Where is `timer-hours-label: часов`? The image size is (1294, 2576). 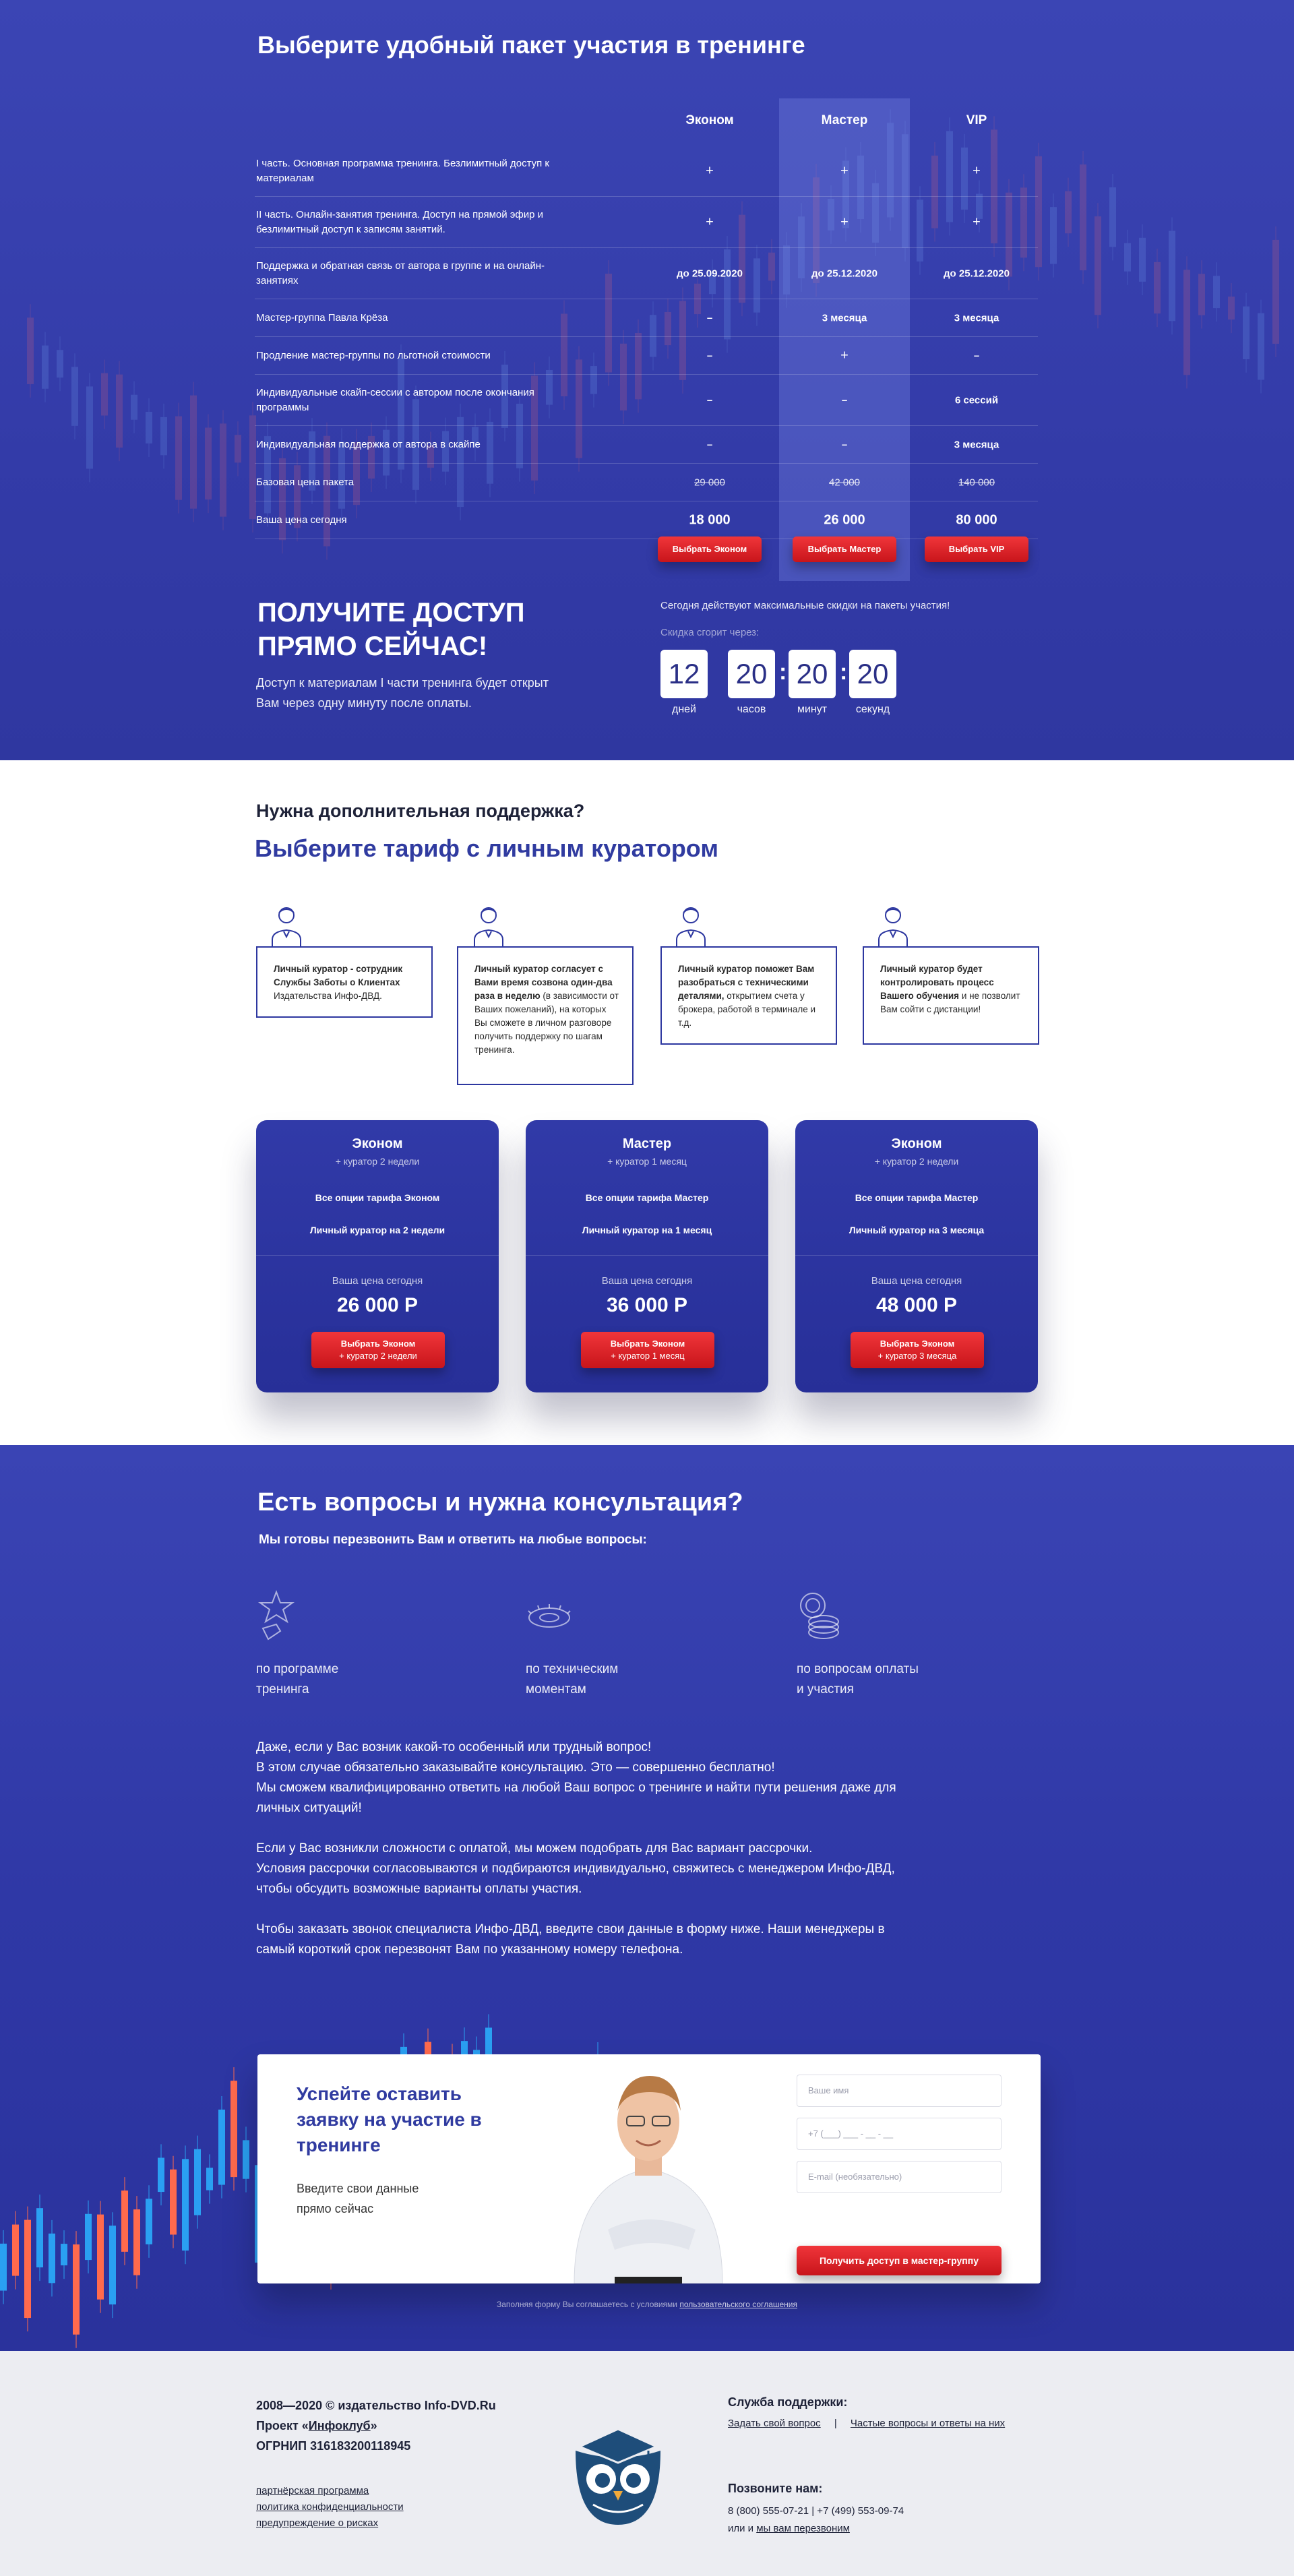
timer-hours-label: часов is located at coordinates (751, 709).